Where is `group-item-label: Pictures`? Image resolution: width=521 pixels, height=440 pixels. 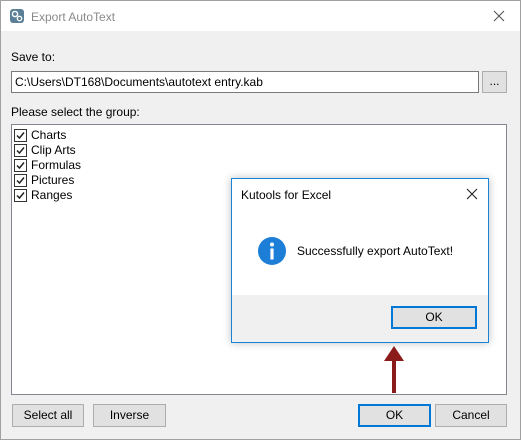
group-item-label: Pictures is located at coordinates (53, 180).